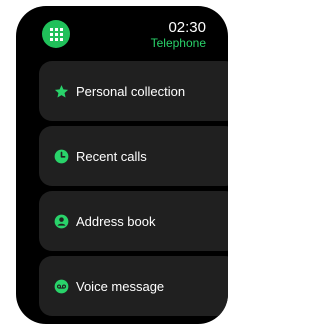 The image size is (320, 329). What do you see at coordinates (61, 221) in the screenshot?
I see `contact-icon` at bounding box center [61, 221].